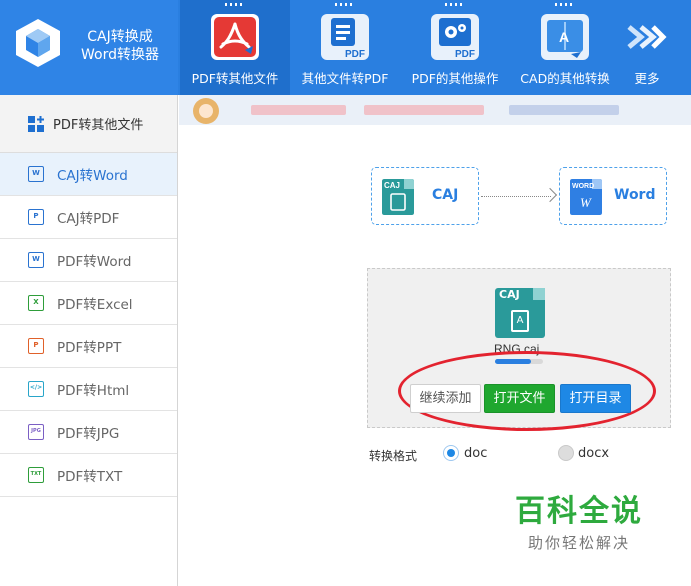 This screenshot has width=691, height=586. Describe the element at coordinates (578, 543) in the screenshot. I see `watermark-subtitle: 助你轻松解决` at that location.